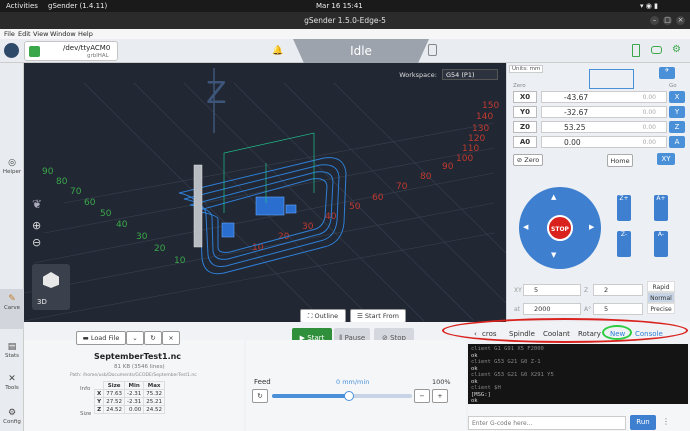 The height and width of the screenshot is (431, 690). Describe the element at coordinates (378, 315) in the screenshot. I see `start-from-button: ☰ Start From` at that location.